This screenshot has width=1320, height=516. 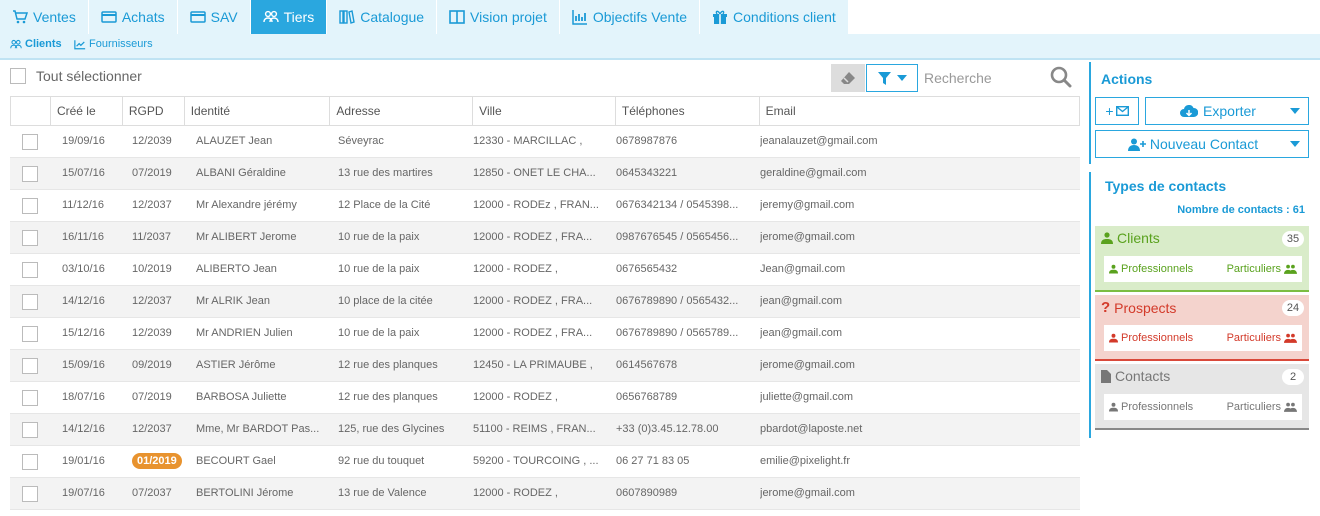 I want to click on cell-address: 13 rue des martires, so click(x=385, y=173).